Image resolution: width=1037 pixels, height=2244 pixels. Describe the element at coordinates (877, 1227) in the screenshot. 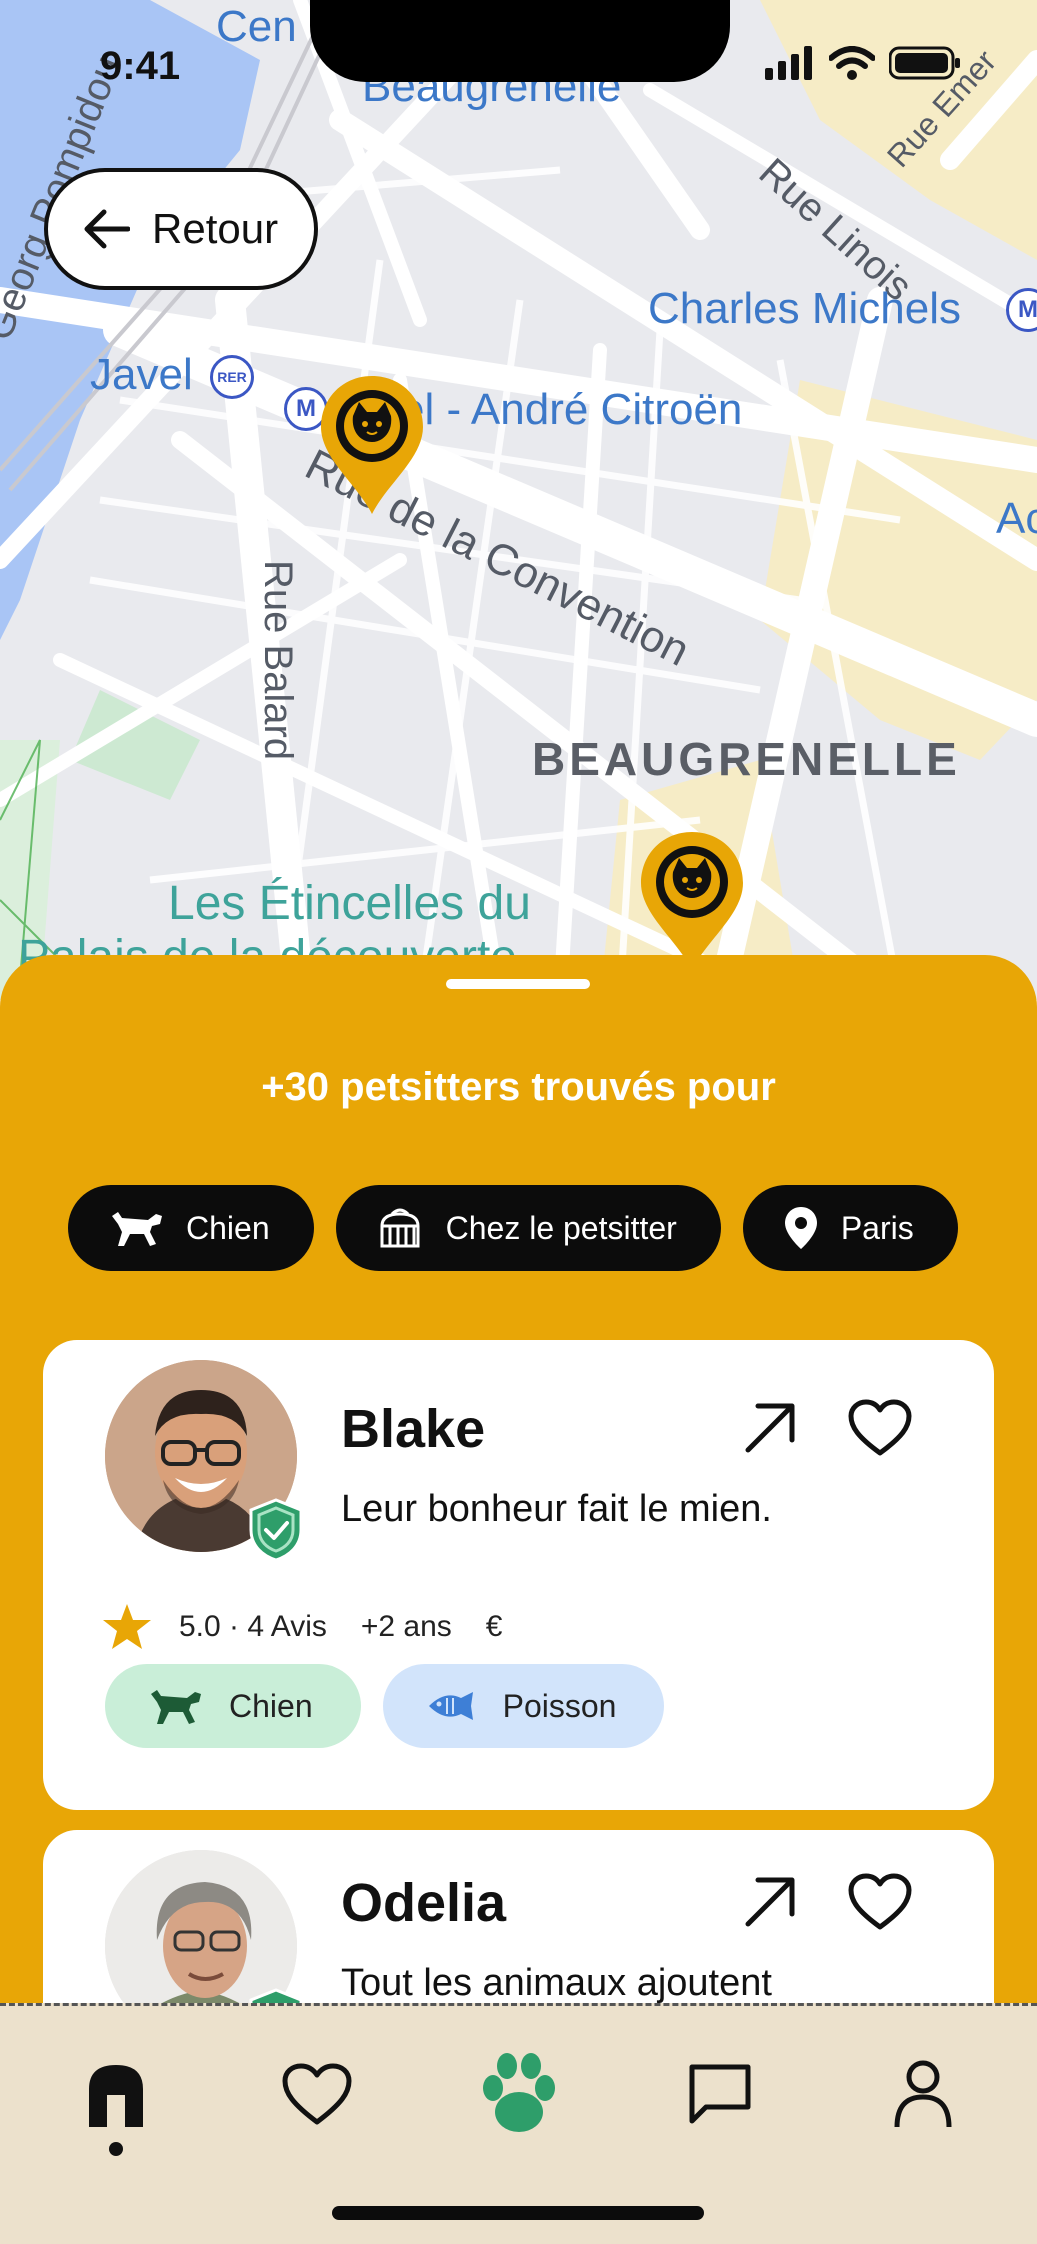

I see `filter-chip-label: Paris` at that location.